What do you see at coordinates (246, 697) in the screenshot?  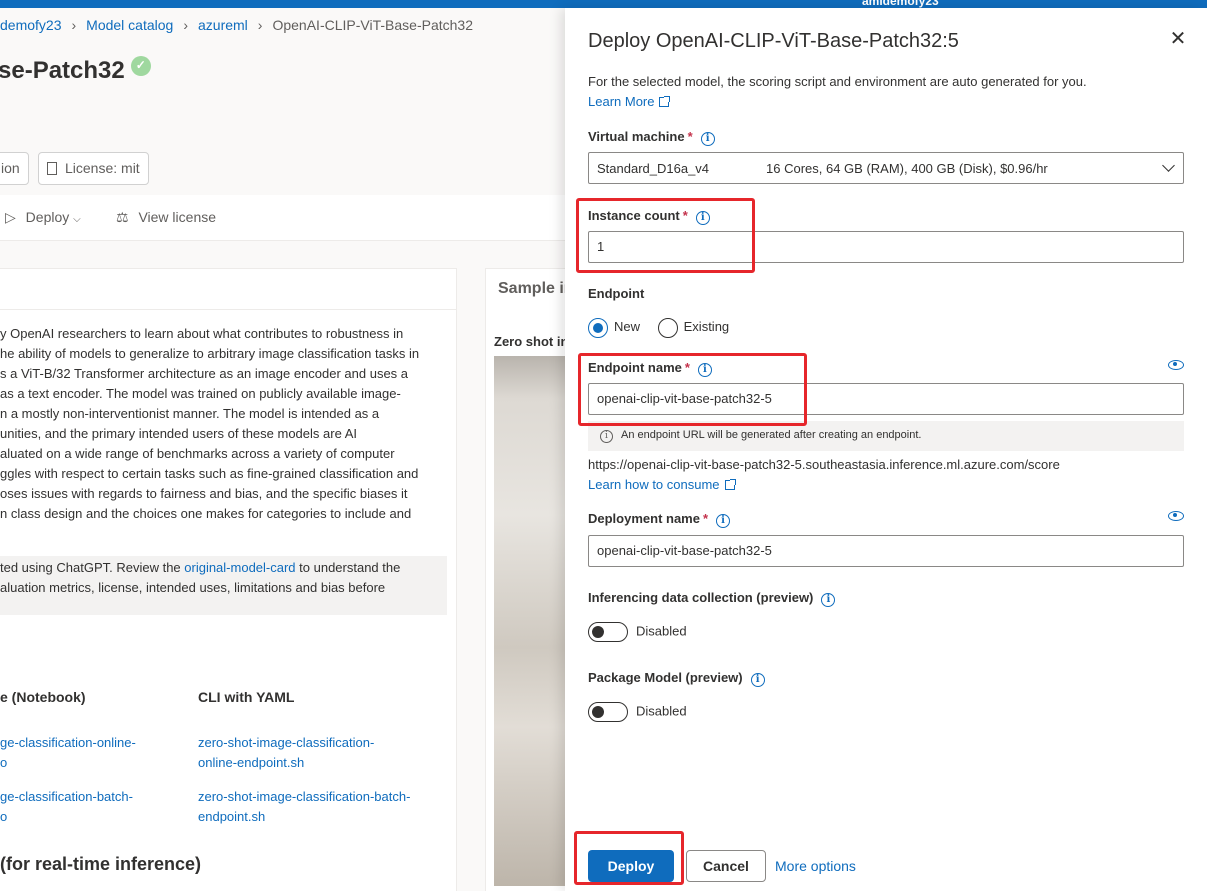 I see `cli-column-heading: CLI with YAML` at bounding box center [246, 697].